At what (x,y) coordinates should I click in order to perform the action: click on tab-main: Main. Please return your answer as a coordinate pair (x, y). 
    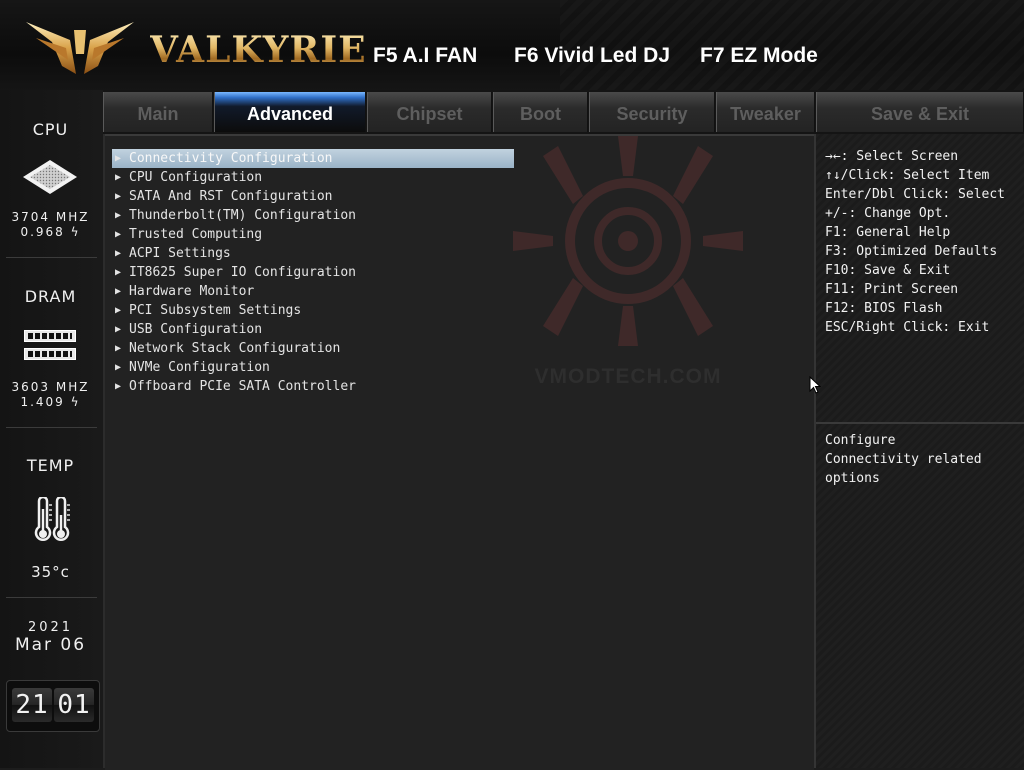
    Looking at the image, I should click on (158, 112).